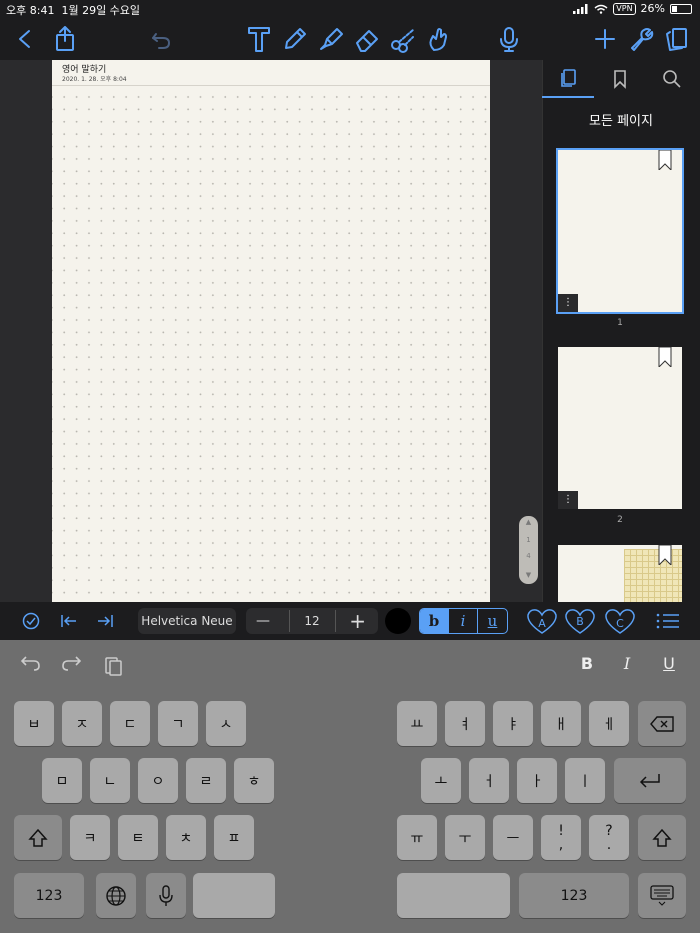 This screenshot has height=933, width=700. What do you see at coordinates (513, 837) in the screenshot?
I see `key: ㅡ` at bounding box center [513, 837].